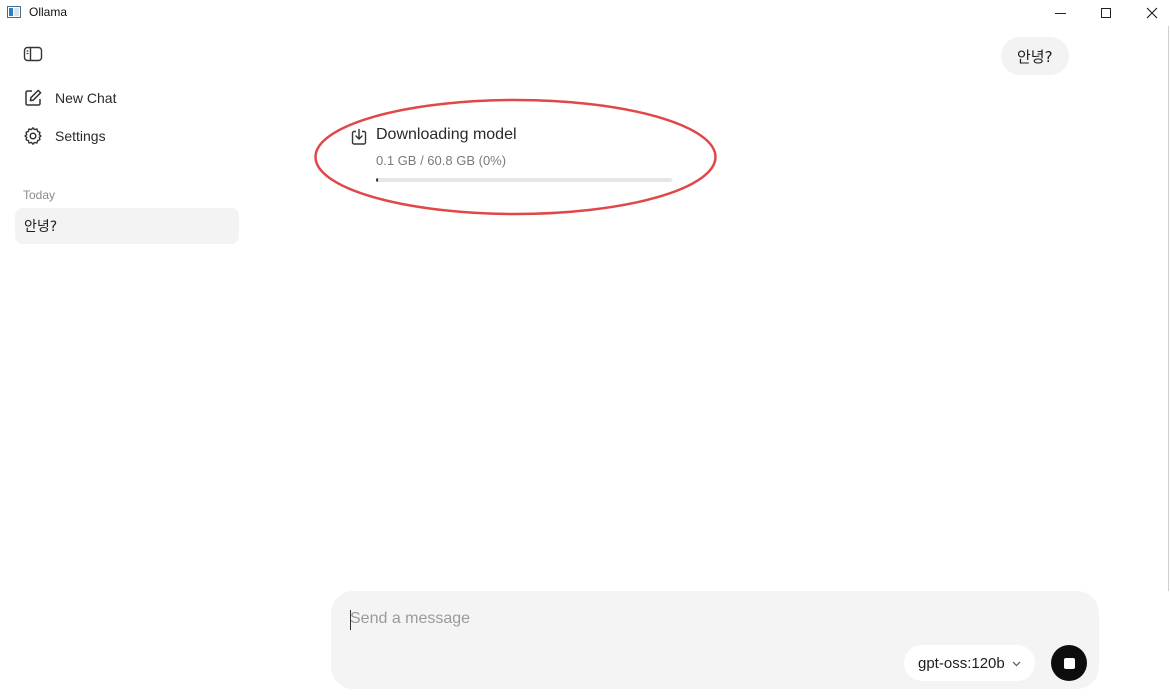 The width and height of the screenshot is (1170, 698). I want to click on user-message-bubble: 안녕?, so click(1035, 56).